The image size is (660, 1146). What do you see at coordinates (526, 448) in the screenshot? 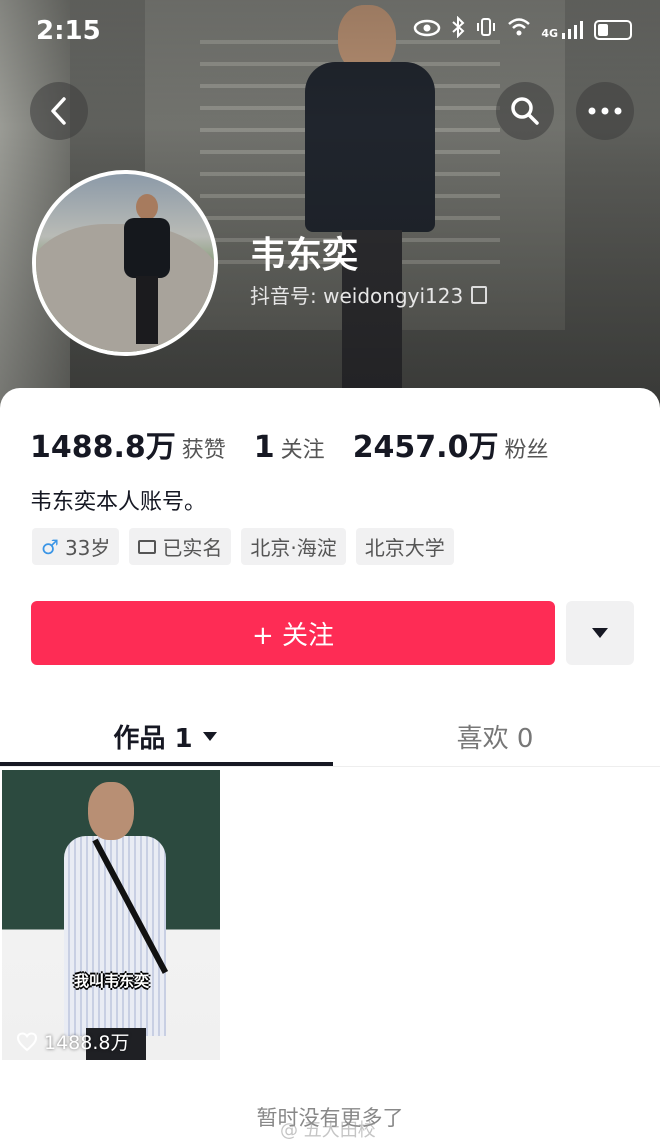
I see `followers-label: 粉丝` at bounding box center [526, 448].